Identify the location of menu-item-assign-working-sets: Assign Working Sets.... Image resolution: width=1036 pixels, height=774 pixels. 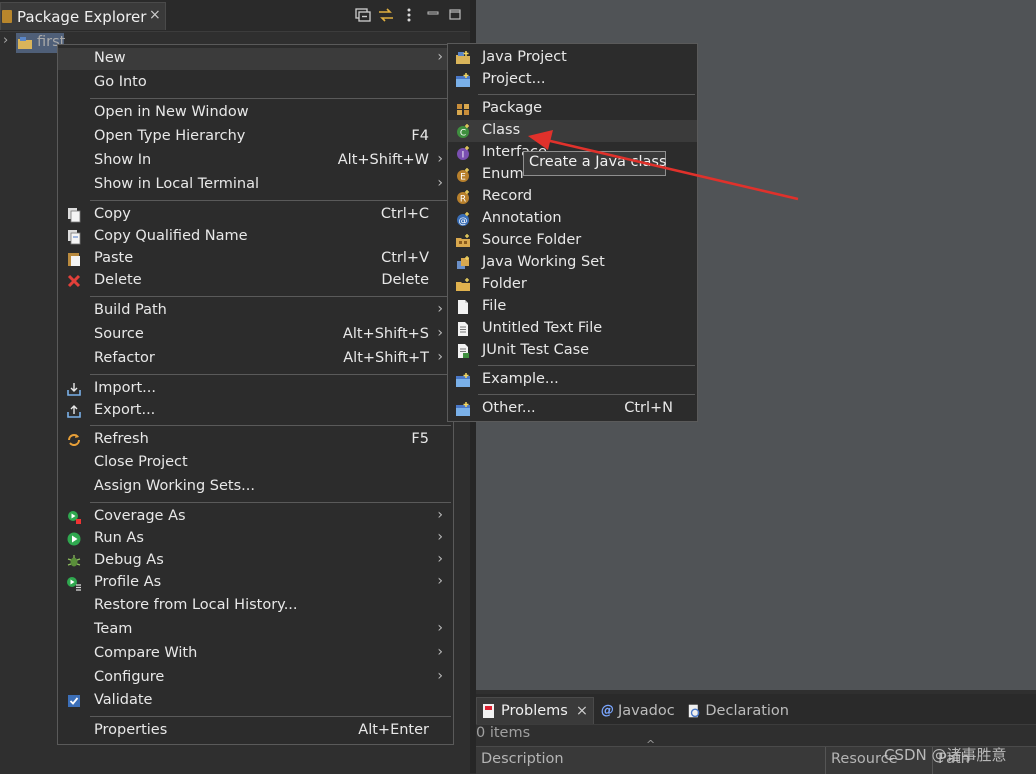
(255, 487).